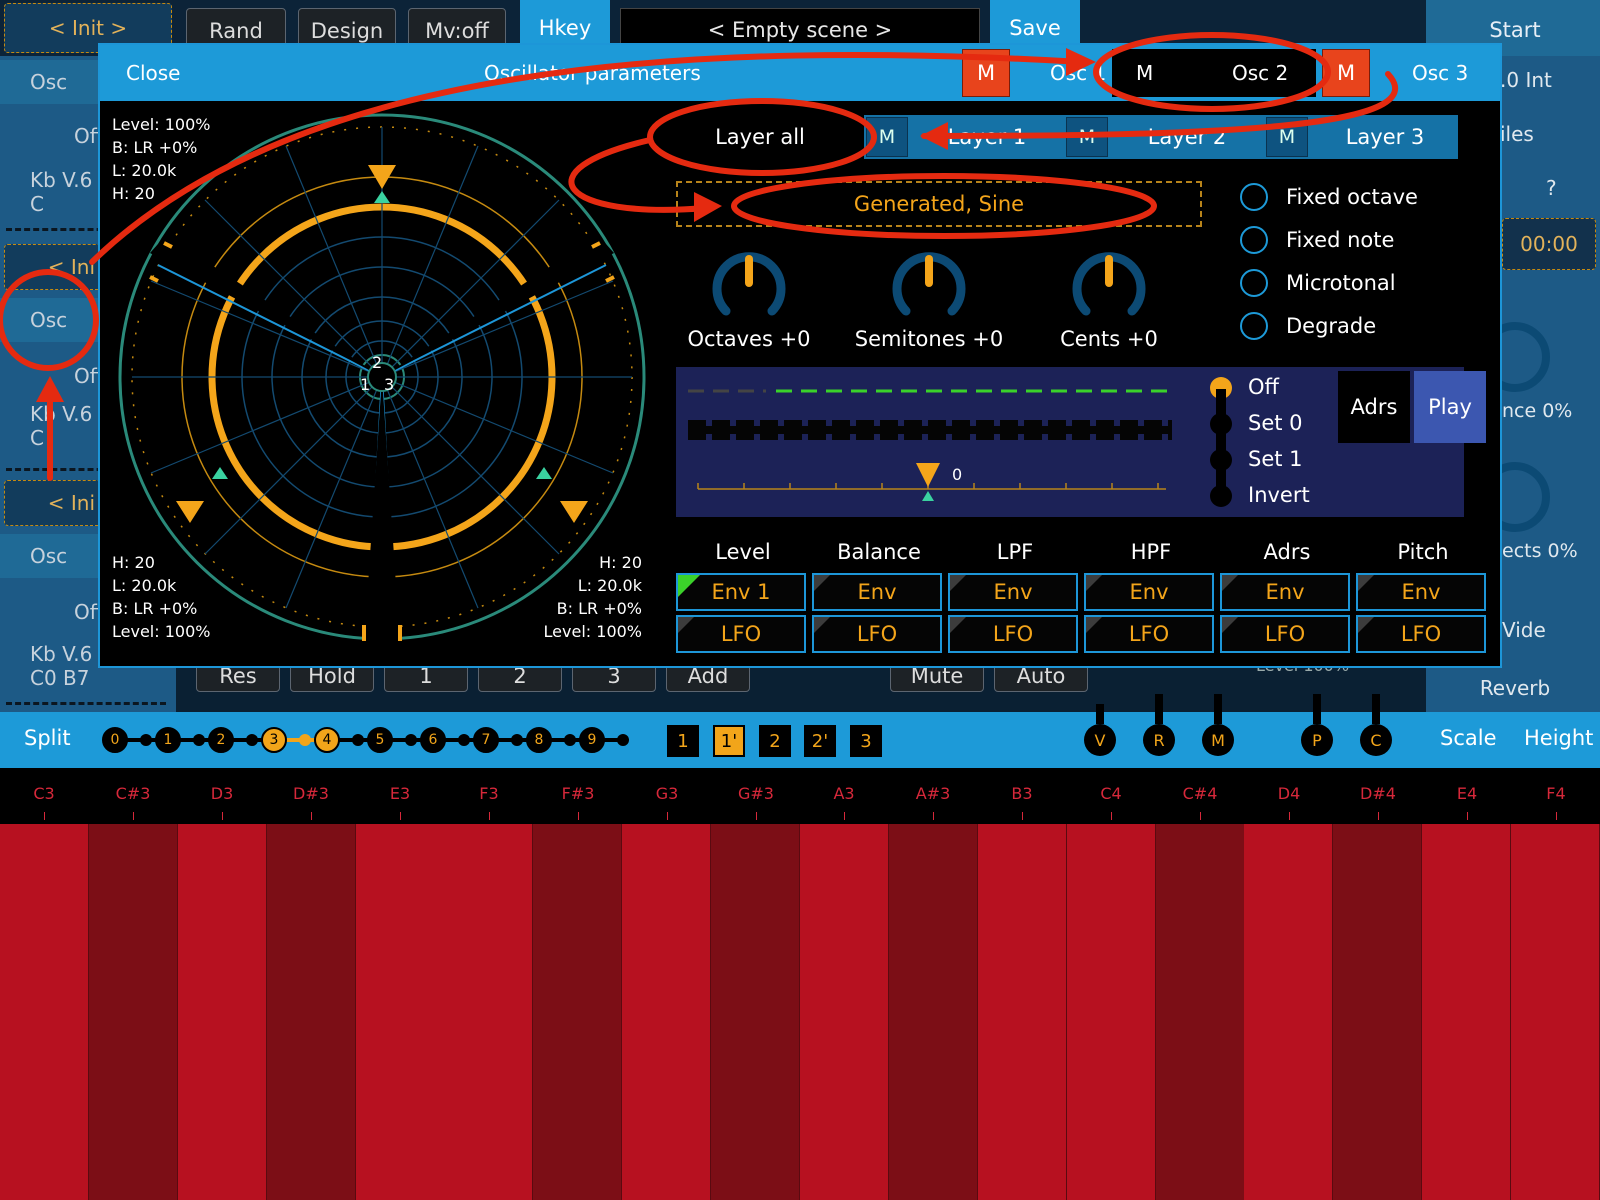 Image resolution: width=1600 pixels, height=1200 pixels. Describe the element at coordinates (1159, 740) in the screenshot. I see `r-pin: R` at that location.